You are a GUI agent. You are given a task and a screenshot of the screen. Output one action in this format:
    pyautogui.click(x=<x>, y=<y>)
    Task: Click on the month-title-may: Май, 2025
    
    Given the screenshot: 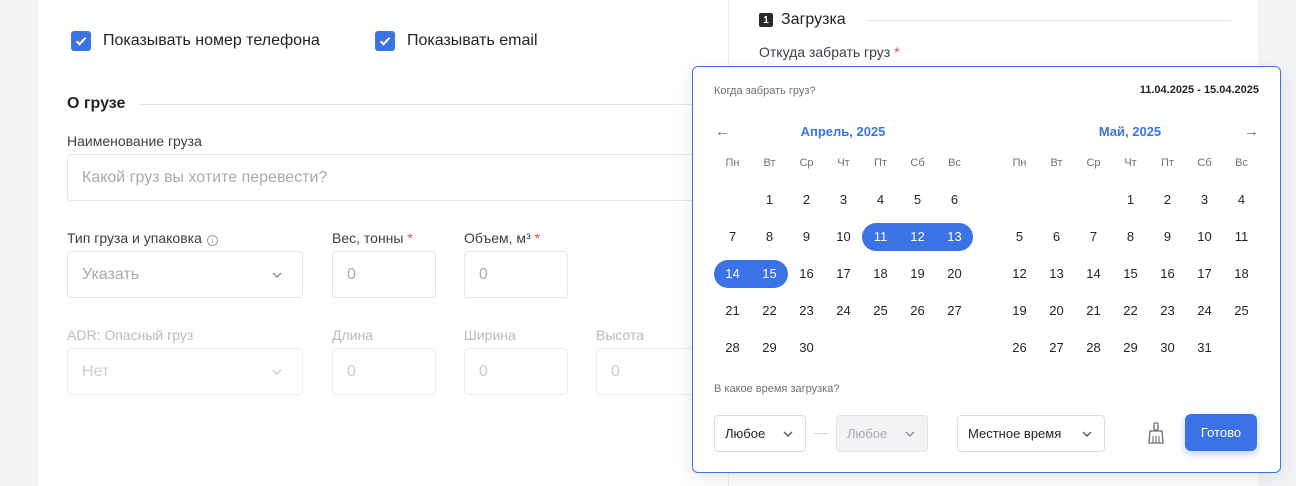 What is the action you would take?
    pyautogui.click(x=1130, y=131)
    